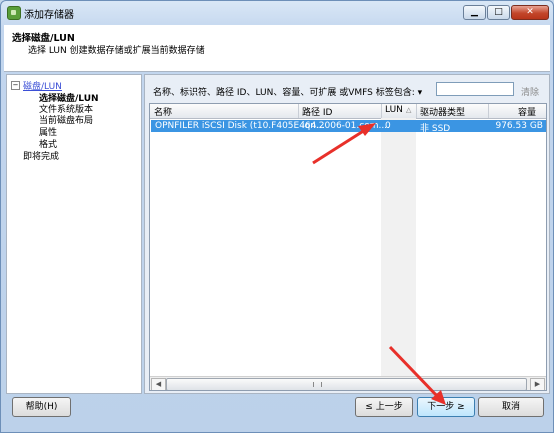  I want to click on horizontal-scrollbar: ◀ ▶, so click(348, 383).